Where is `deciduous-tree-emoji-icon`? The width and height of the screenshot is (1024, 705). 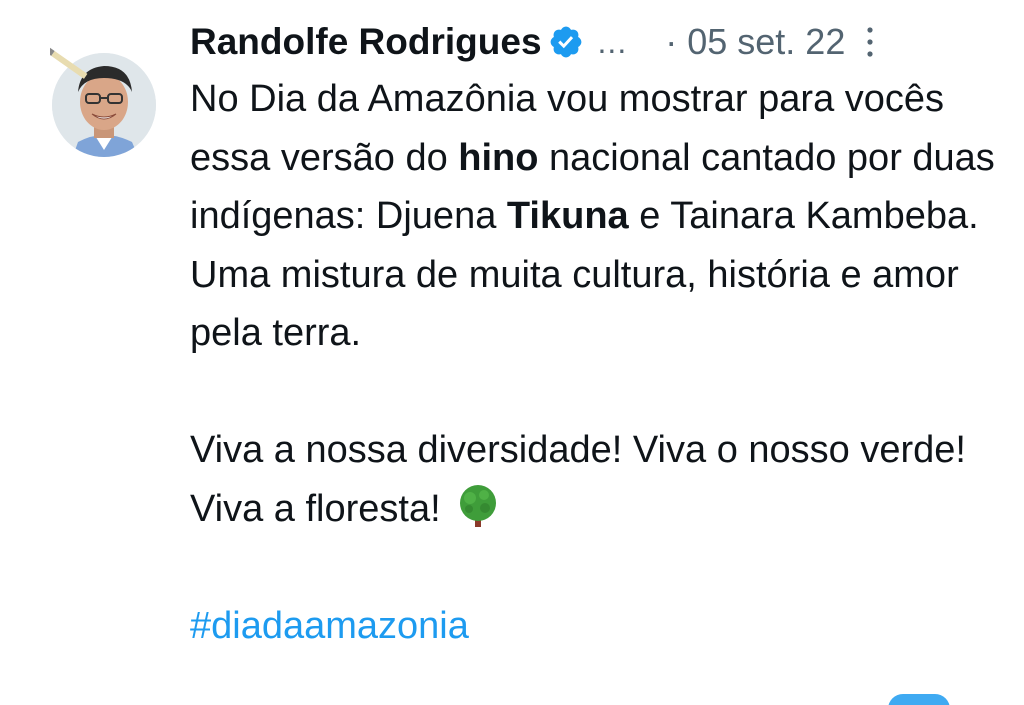 deciduous-tree-emoji-icon is located at coordinates (478, 506).